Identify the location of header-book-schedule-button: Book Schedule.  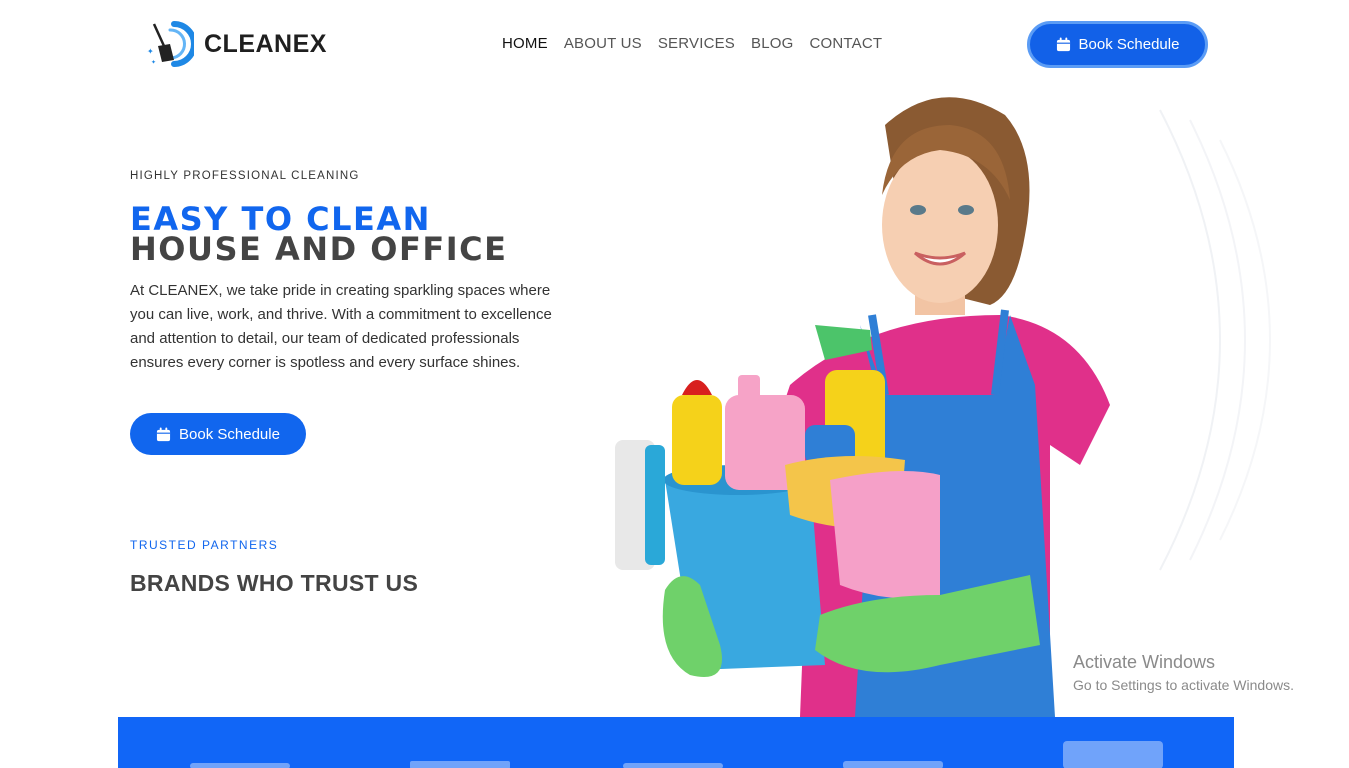
(1117, 44).